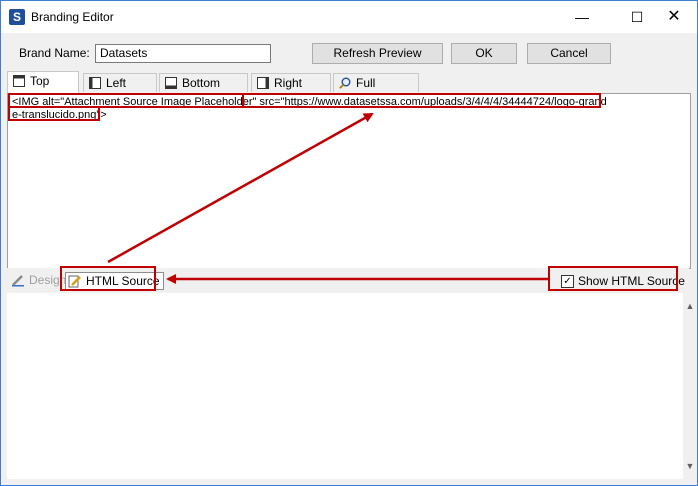 The image size is (698, 486). I want to click on annotation-box-close, so click(54, 113).